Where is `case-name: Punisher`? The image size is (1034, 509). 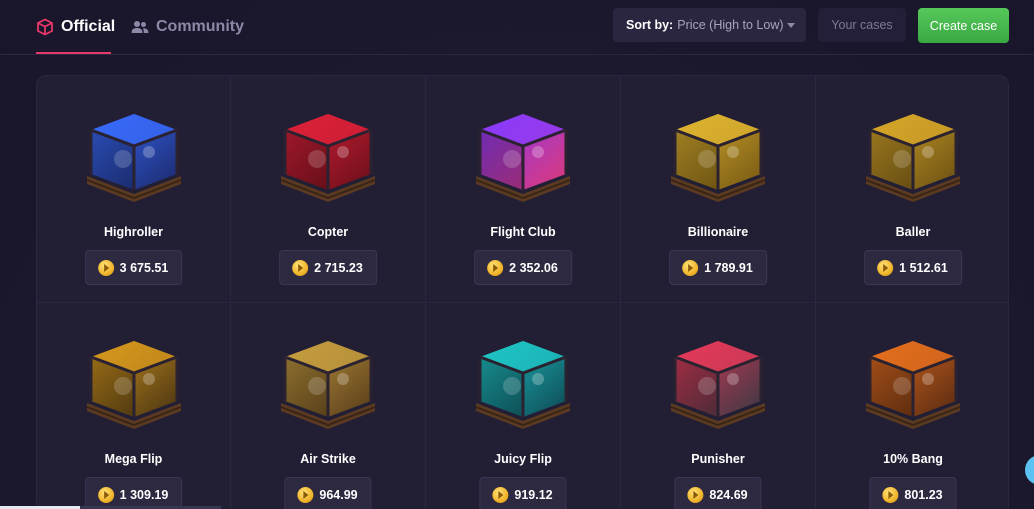
case-name: Punisher is located at coordinates (718, 459).